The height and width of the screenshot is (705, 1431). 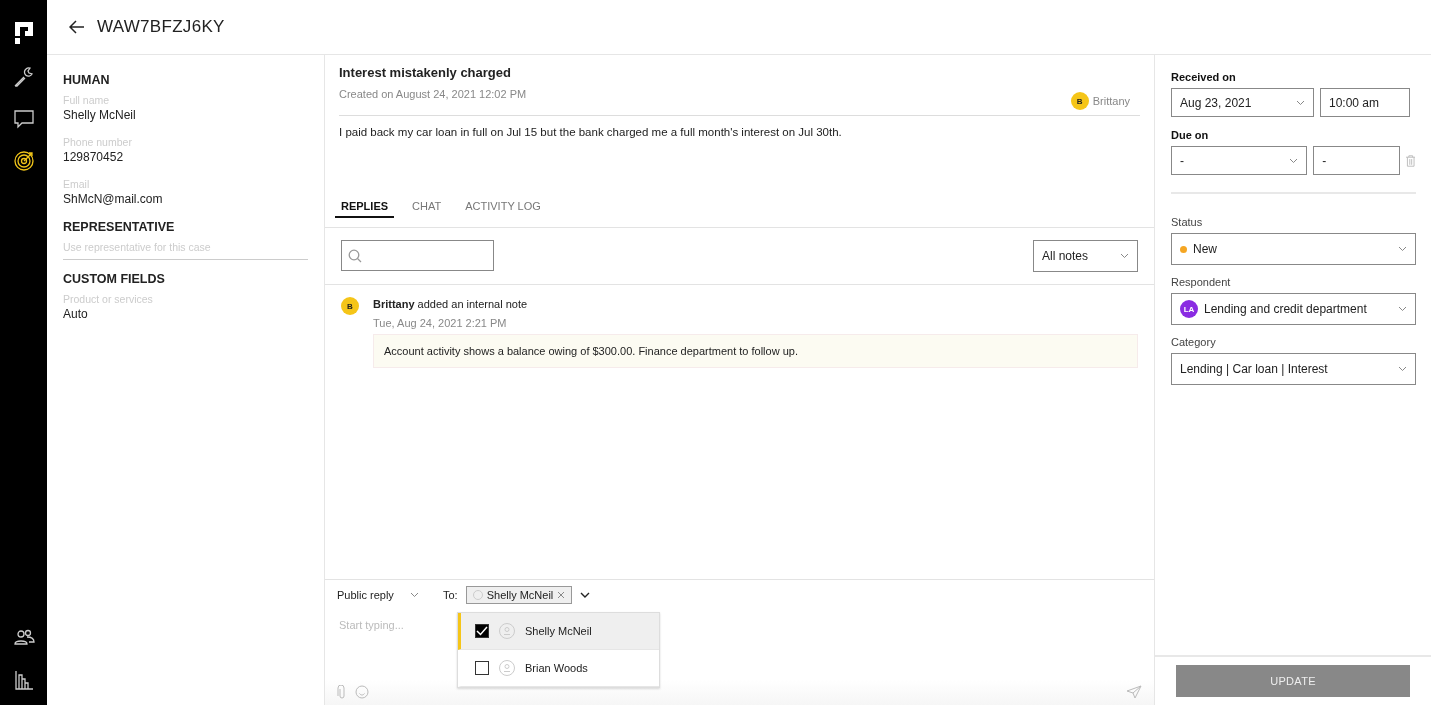 I want to click on notes-filter-dropdown: All notes, so click(x=1085, y=256).